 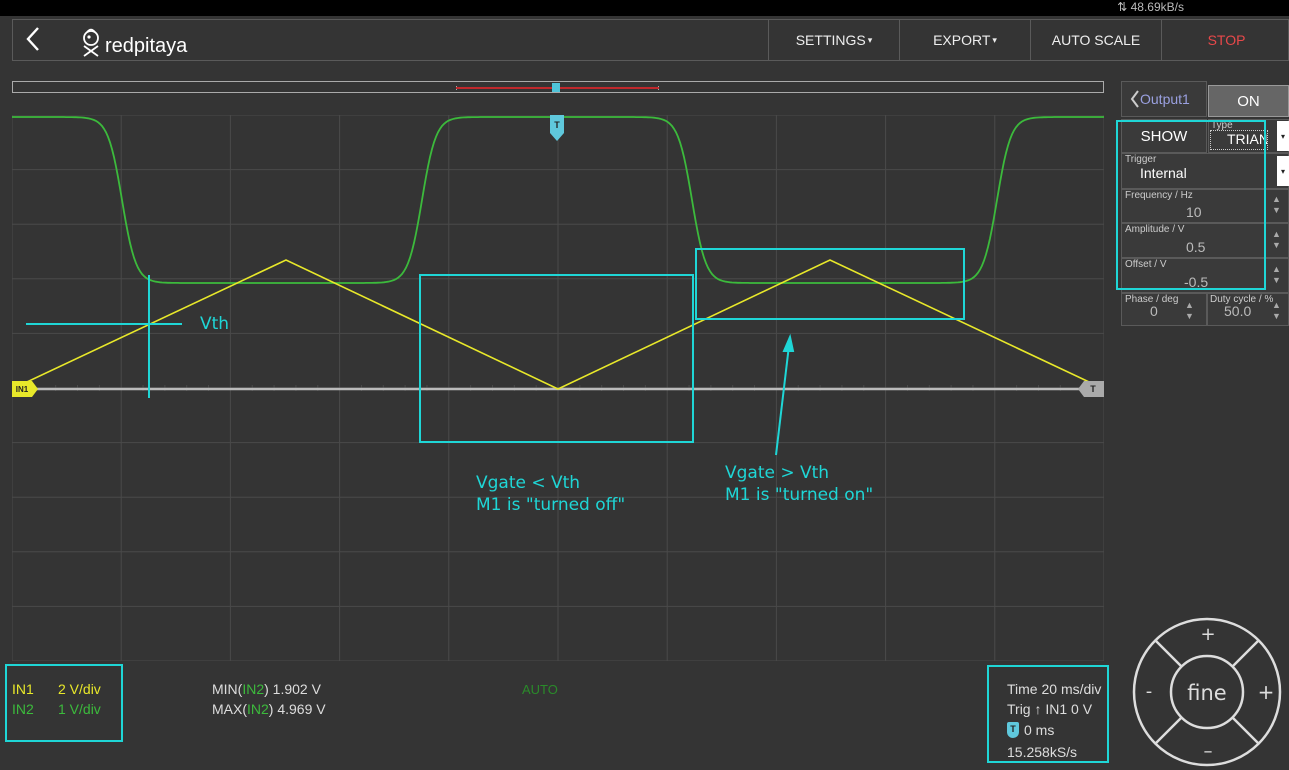 I want to click on on-annotation-line2: M1 is "turned on", so click(x=799, y=495).